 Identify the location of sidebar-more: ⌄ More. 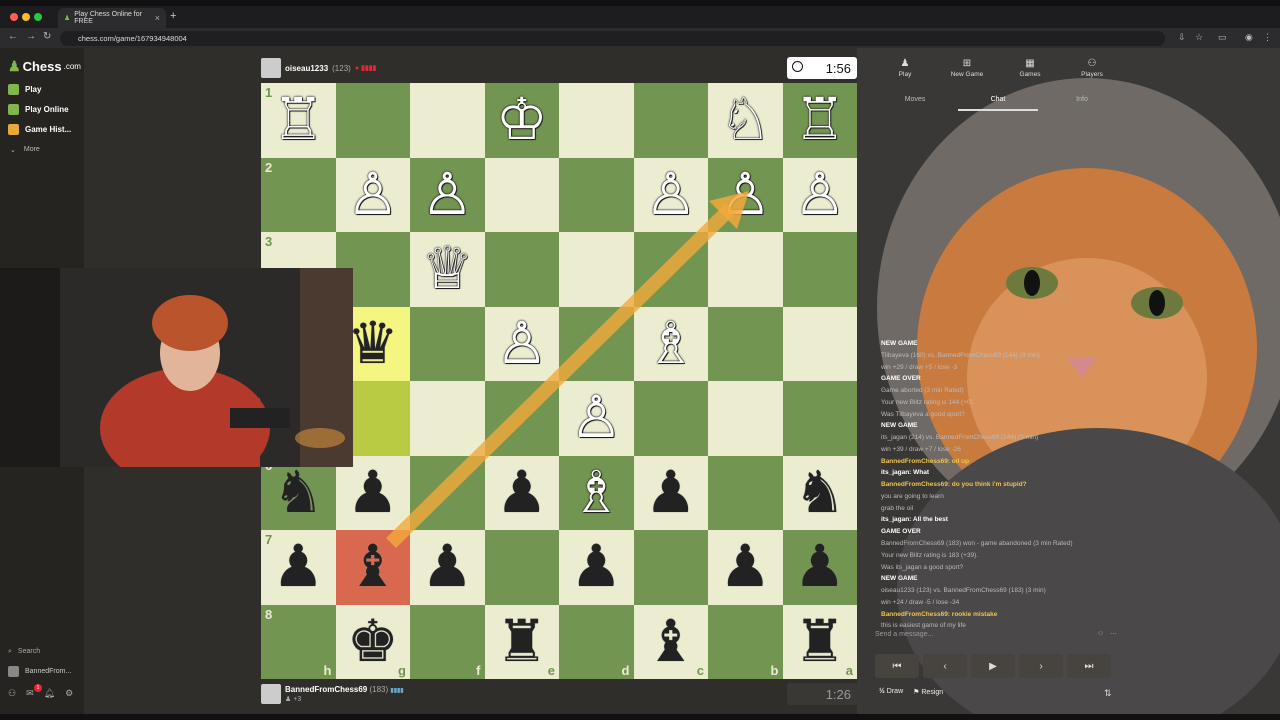
(25, 150).